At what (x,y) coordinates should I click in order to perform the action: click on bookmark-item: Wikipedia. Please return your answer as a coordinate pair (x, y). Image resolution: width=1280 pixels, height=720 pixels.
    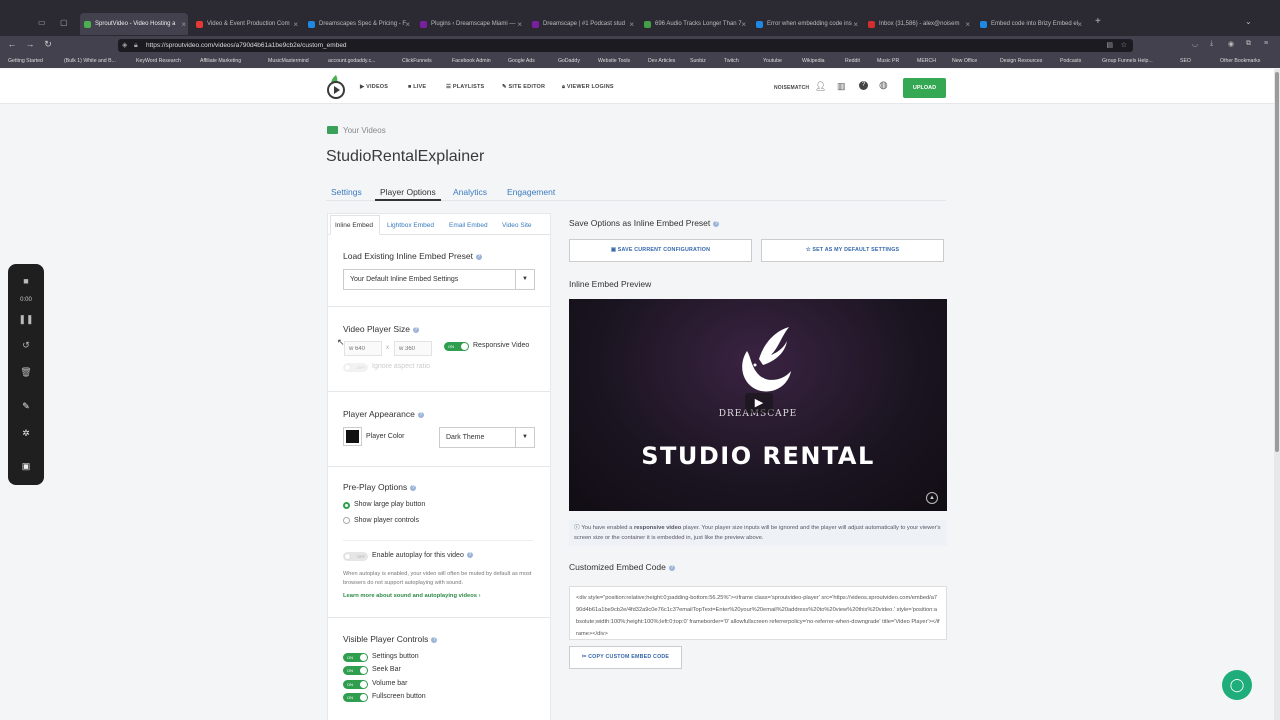
    Looking at the image, I should click on (813, 61).